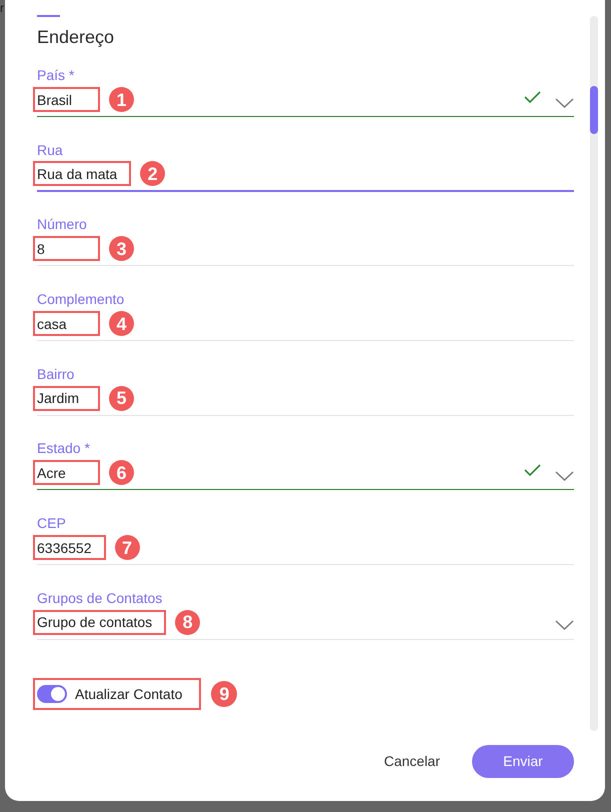  I want to click on background-text: r, so click(2, 8).